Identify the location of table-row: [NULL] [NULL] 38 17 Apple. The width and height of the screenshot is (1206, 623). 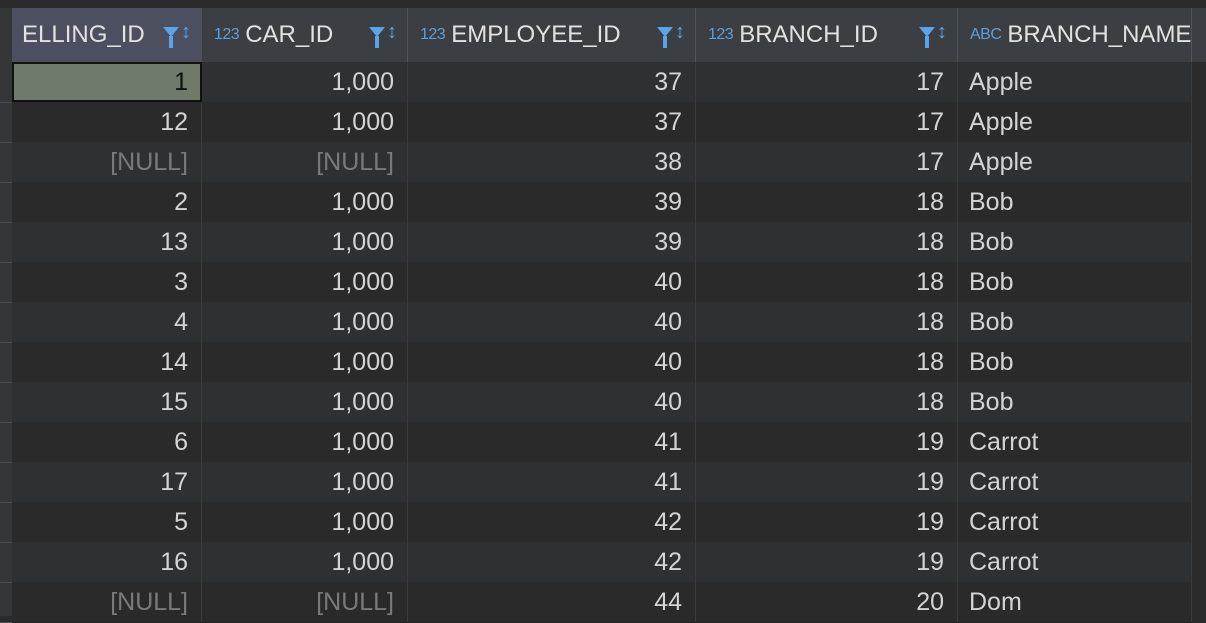
(602, 162).